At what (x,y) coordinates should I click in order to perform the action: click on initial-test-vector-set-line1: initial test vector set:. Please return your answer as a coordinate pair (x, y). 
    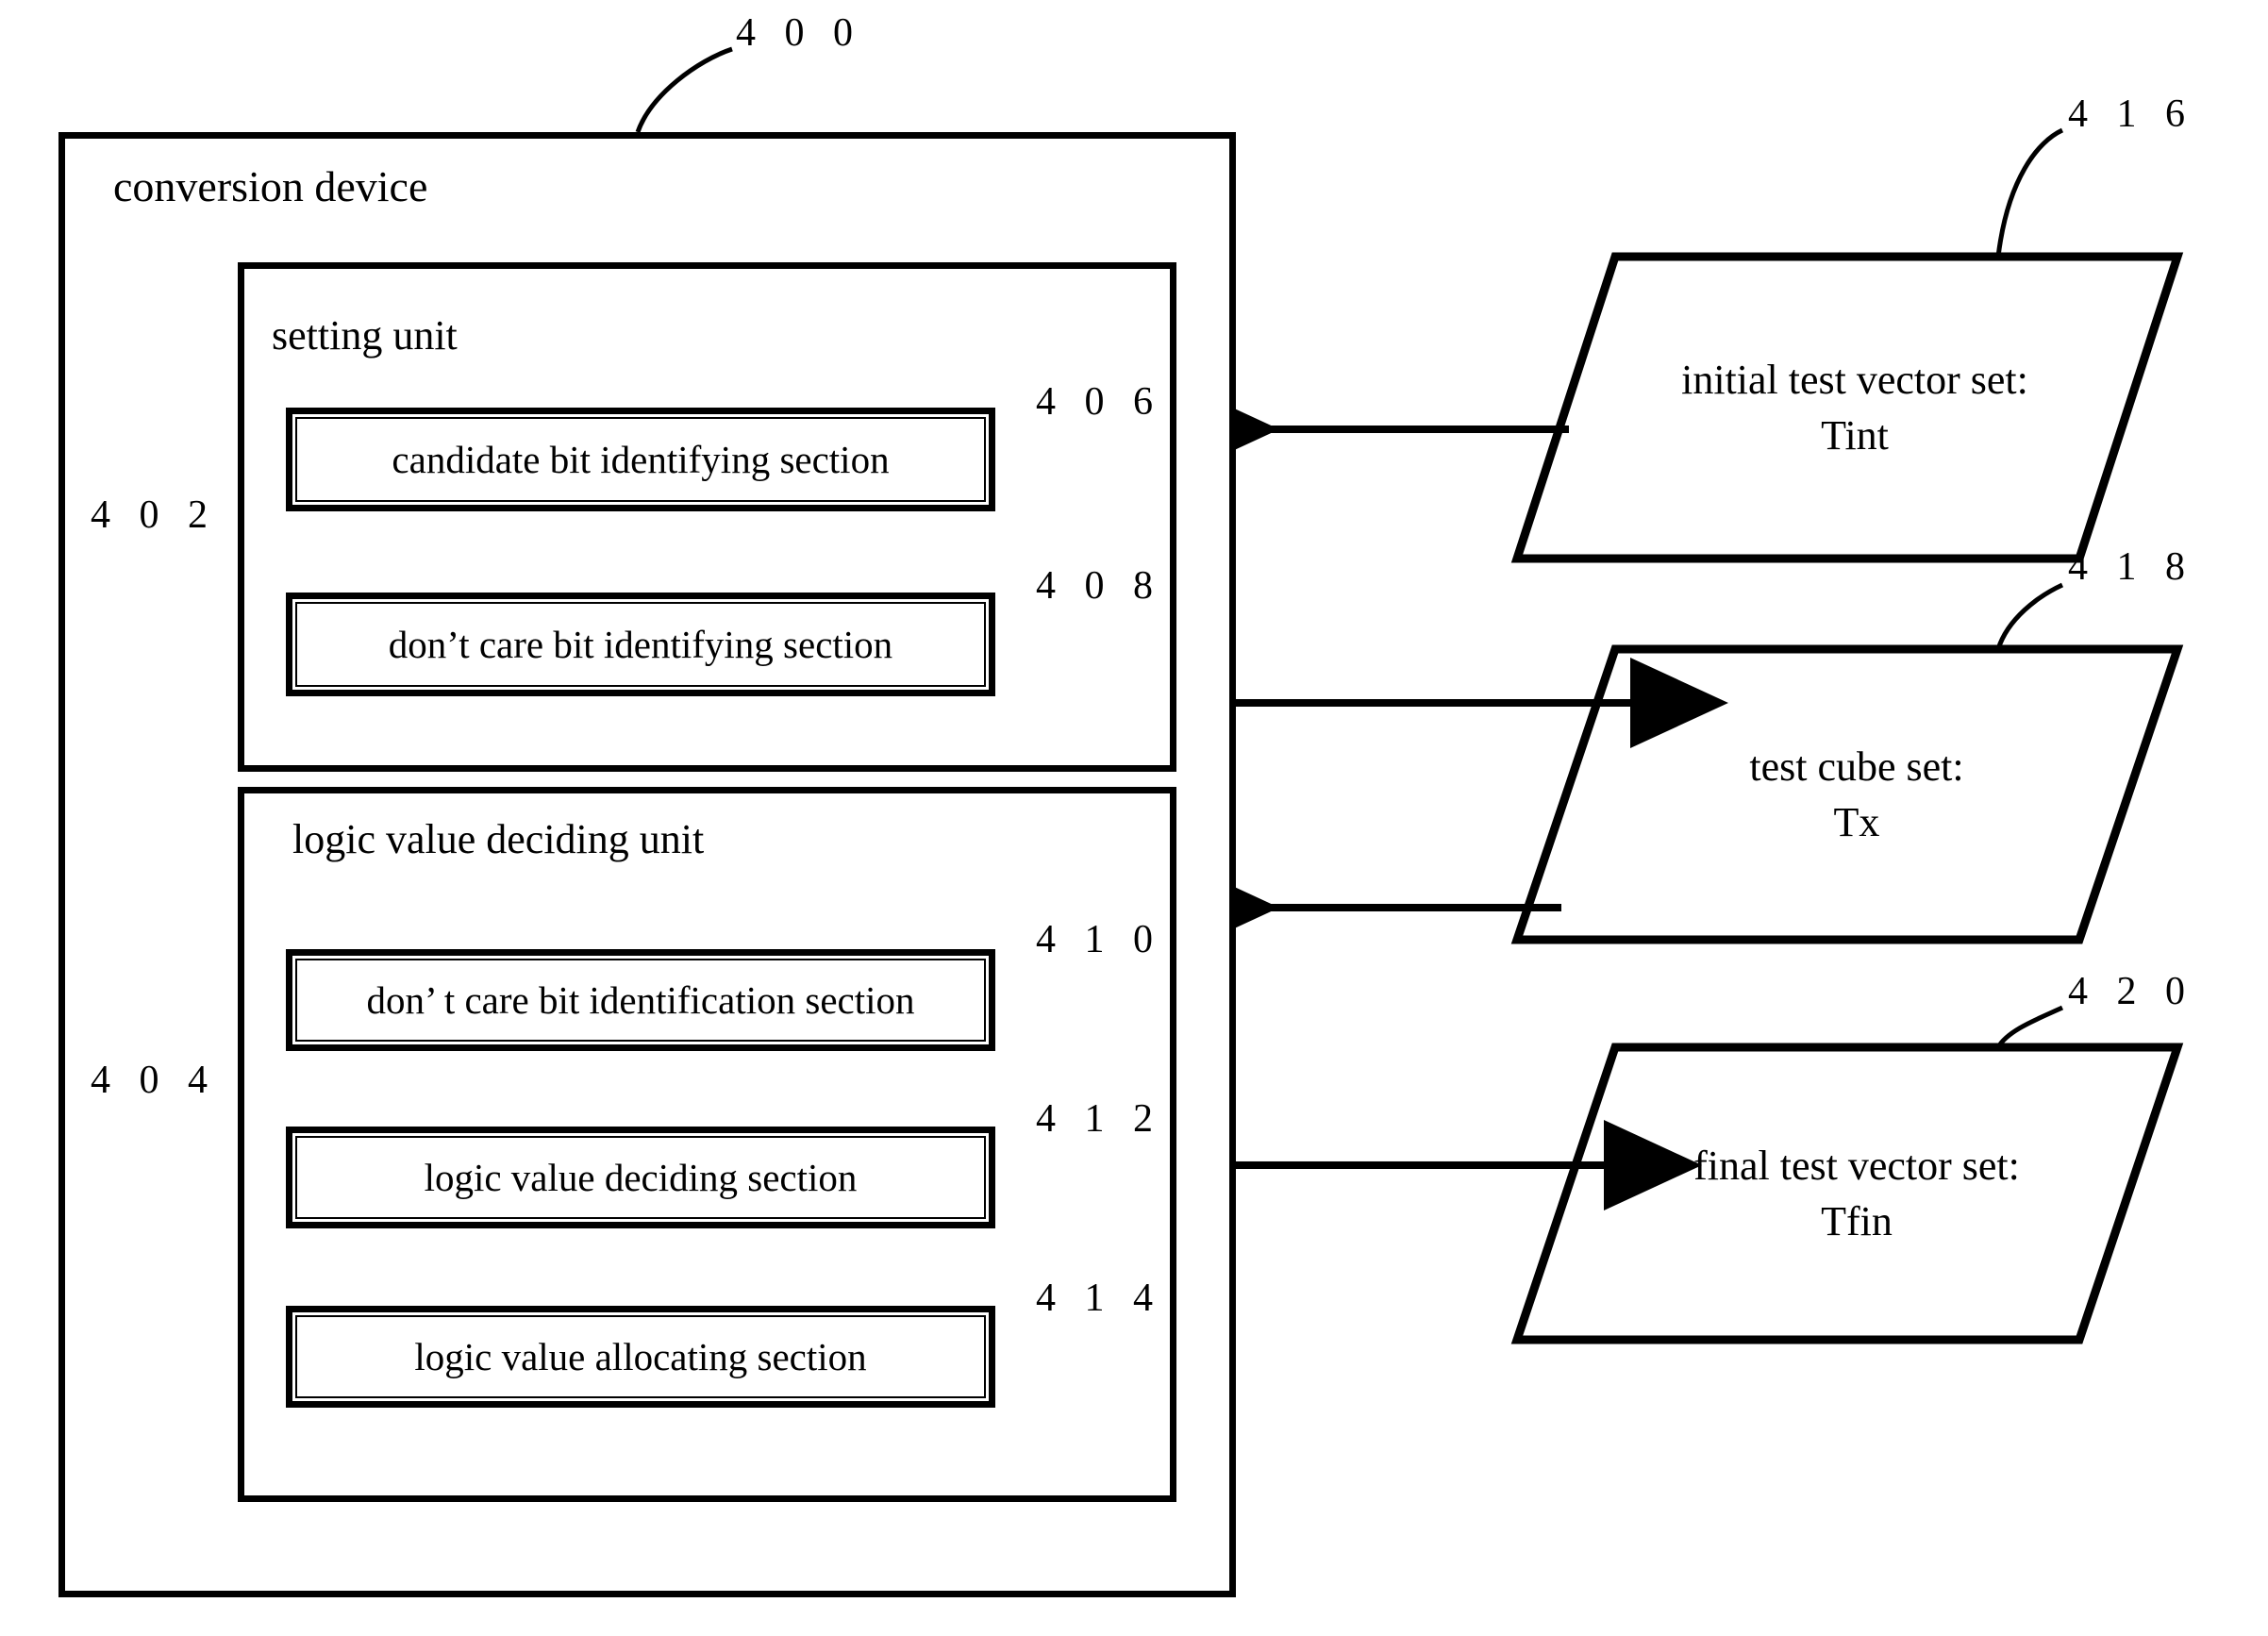
    Looking at the image, I should click on (1855, 379).